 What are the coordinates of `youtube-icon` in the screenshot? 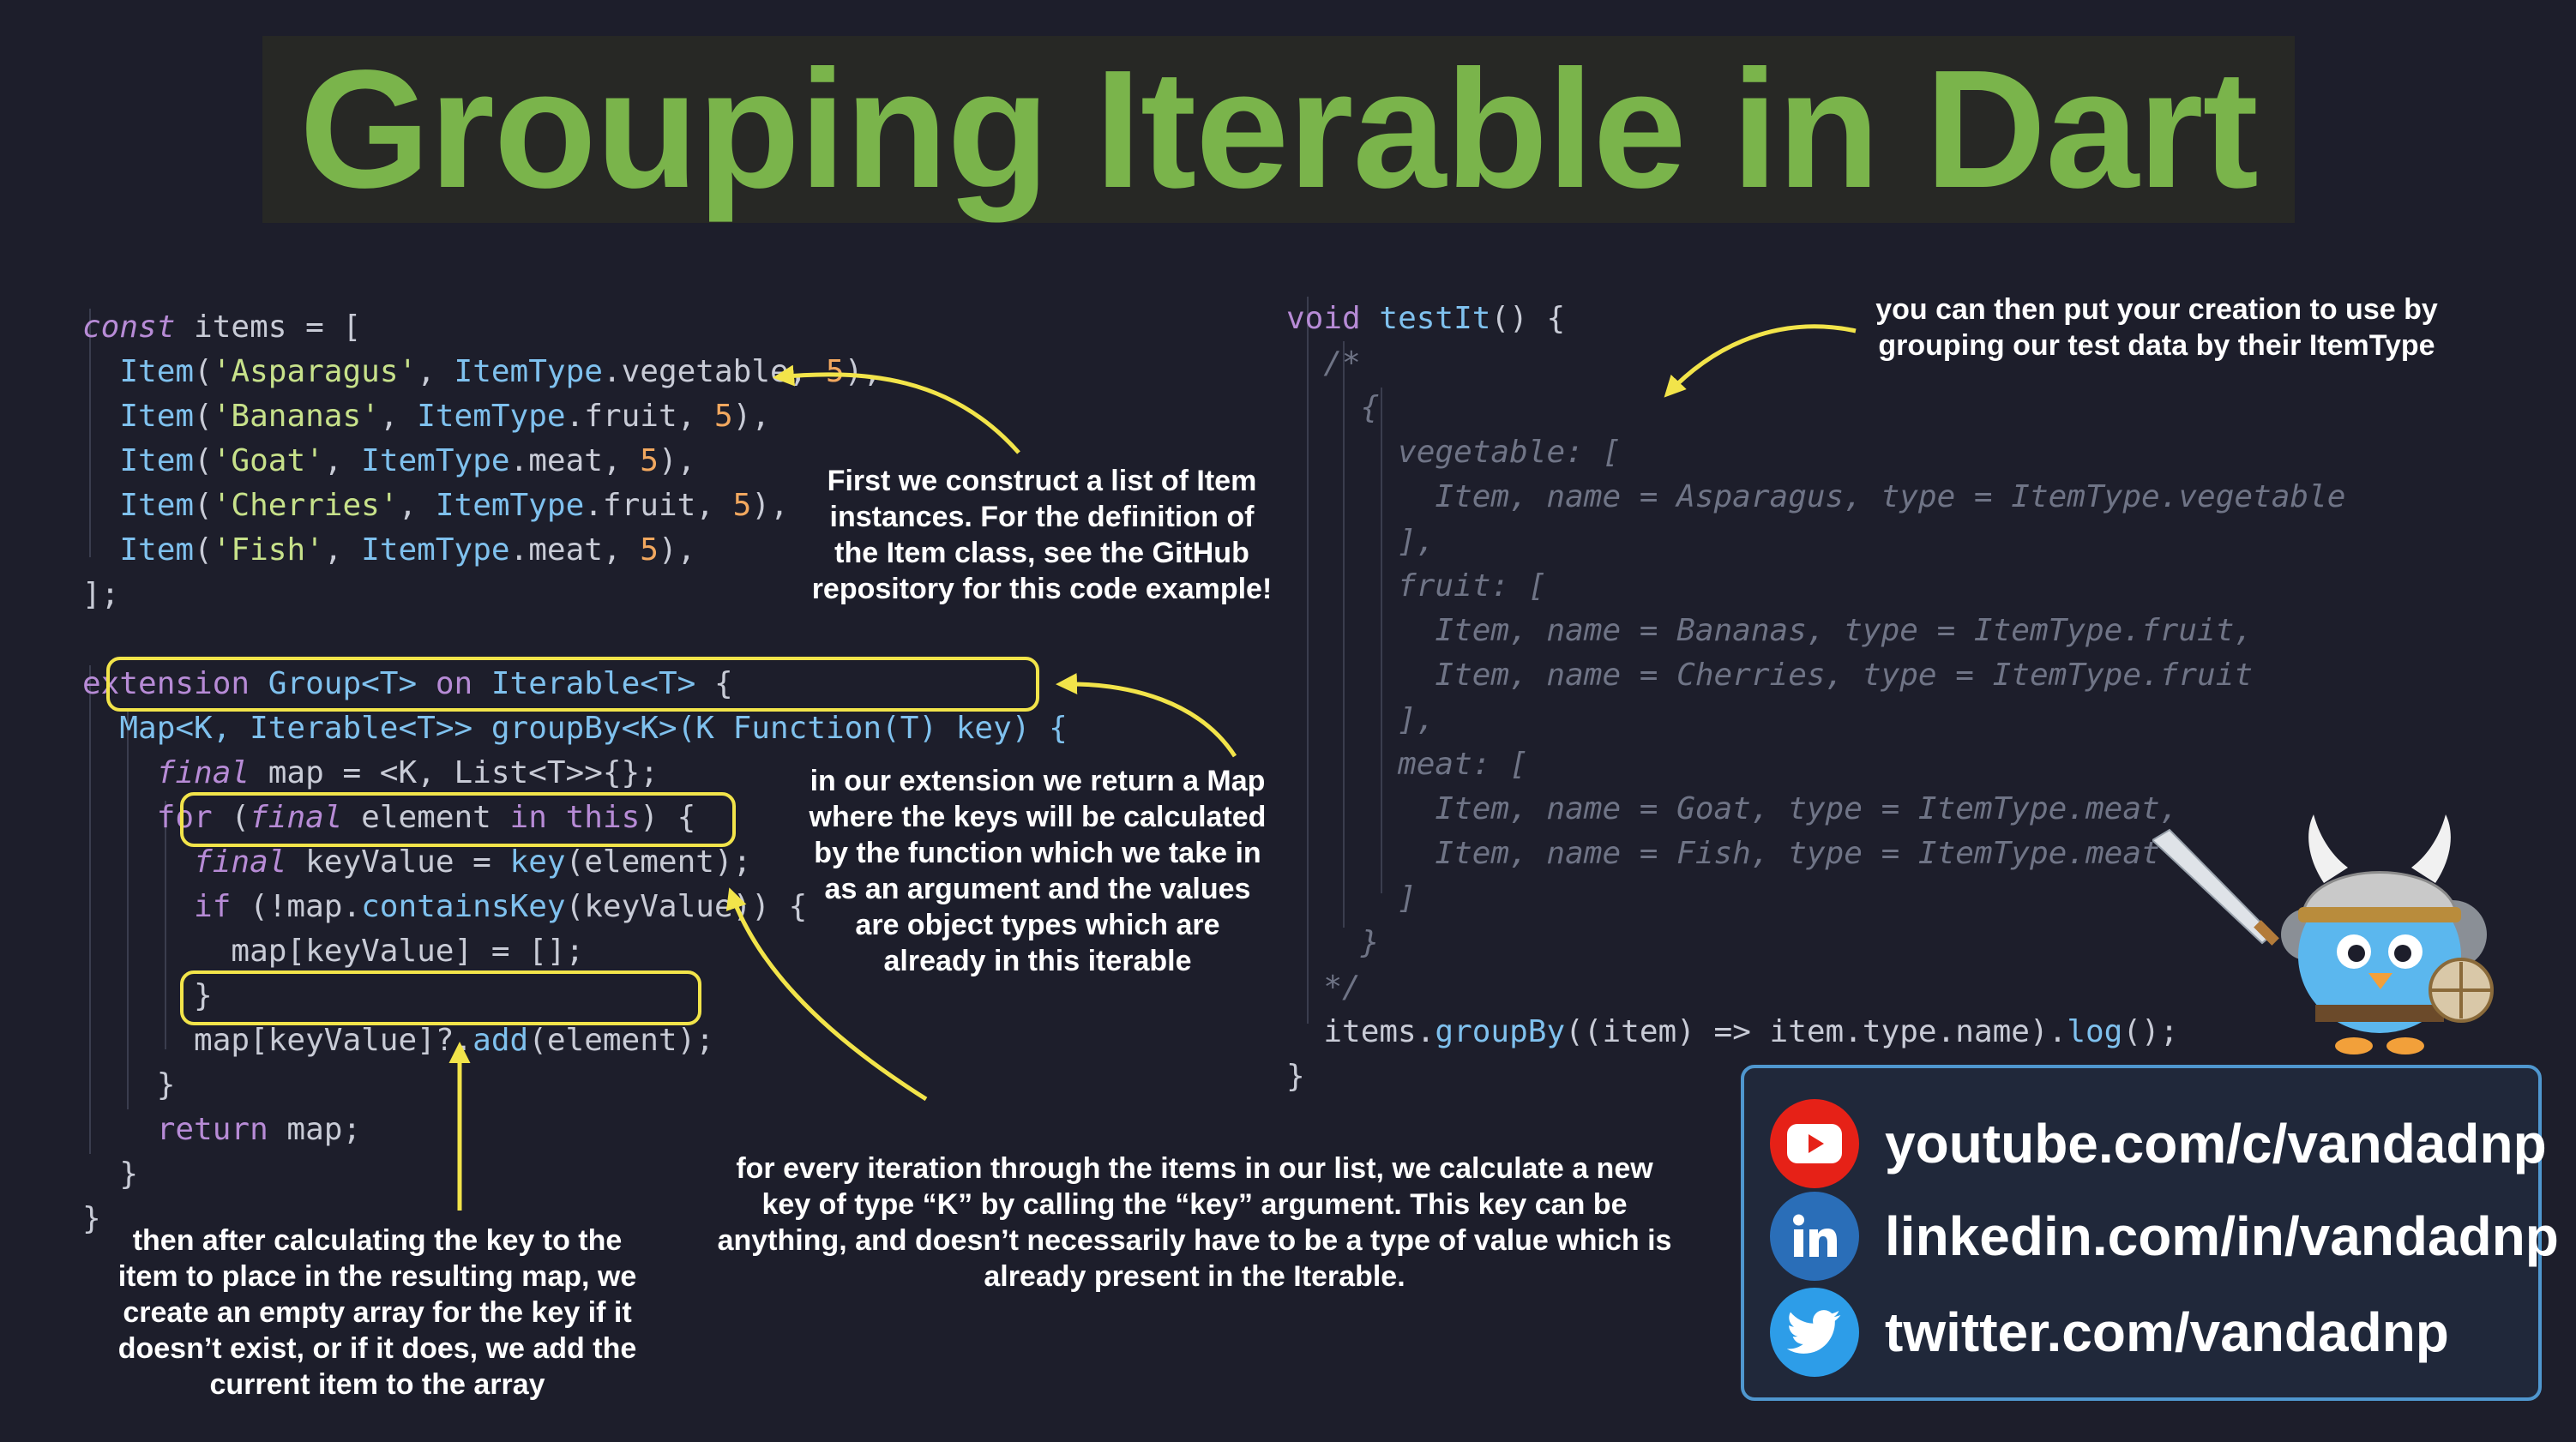 It's located at (1814, 1143).